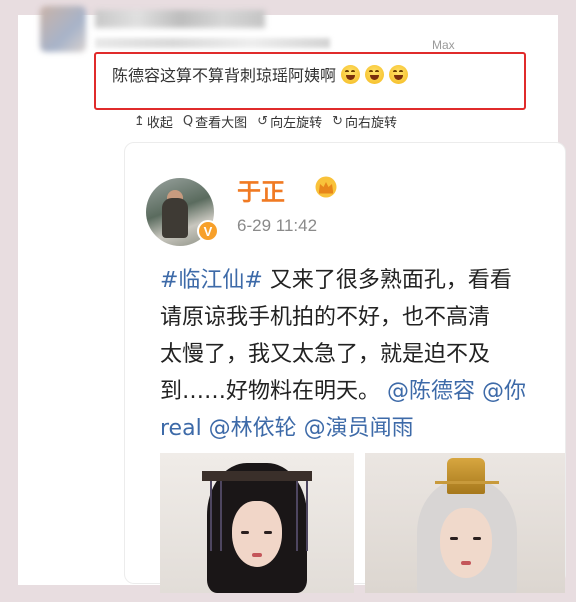 This screenshot has width=576, height=602. I want to click on post-text: 请原谅我手机拍的不好，也不高清, so click(325, 317).